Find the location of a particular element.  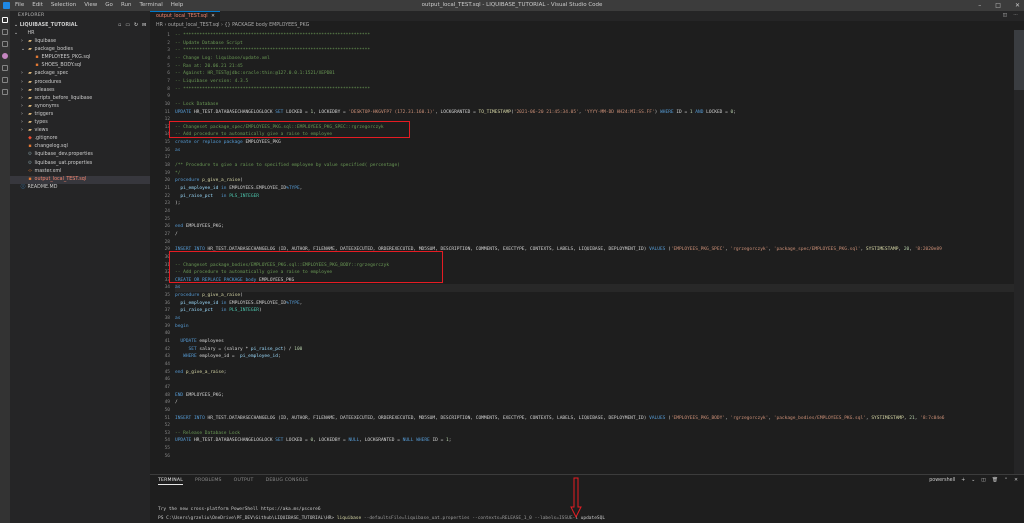

panel-tab-debug-console: DEBUG CONSOLE is located at coordinates (287, 481).